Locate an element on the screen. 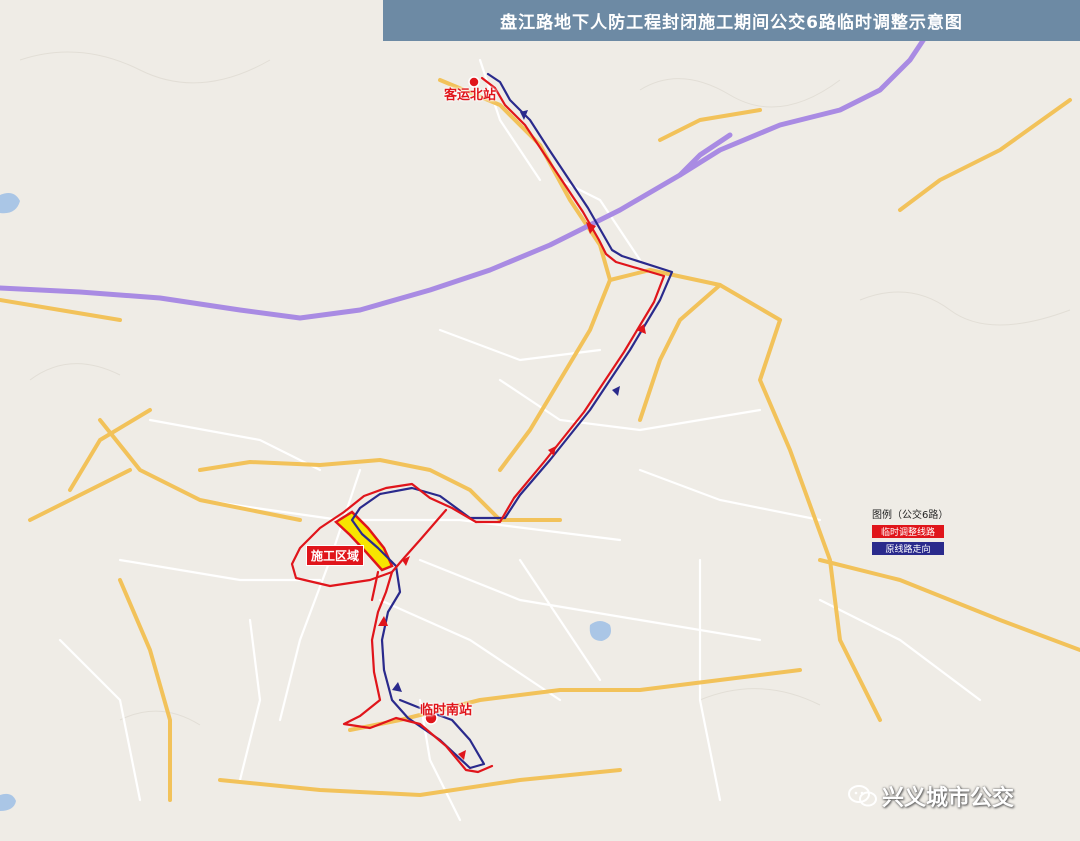 The image size is (1080, 841). construction-zone-label: 施工区域 is located at coordinates (335, 555).